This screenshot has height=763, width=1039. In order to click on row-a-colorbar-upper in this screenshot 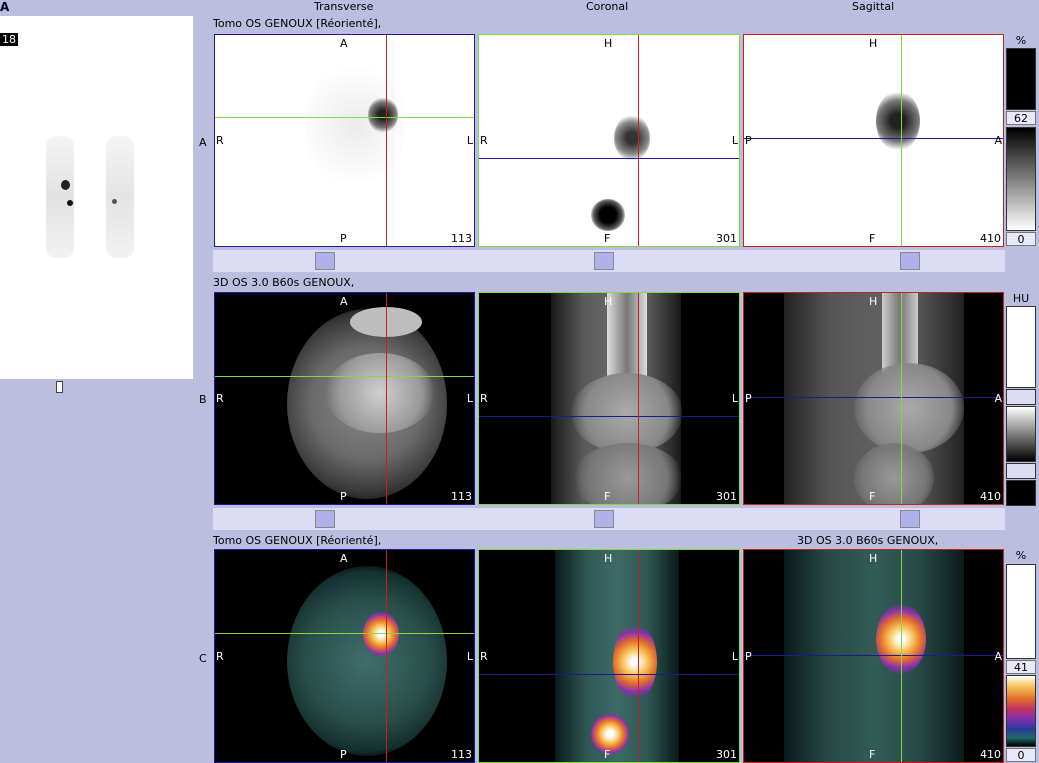, I will do `click(1021, 79)`.